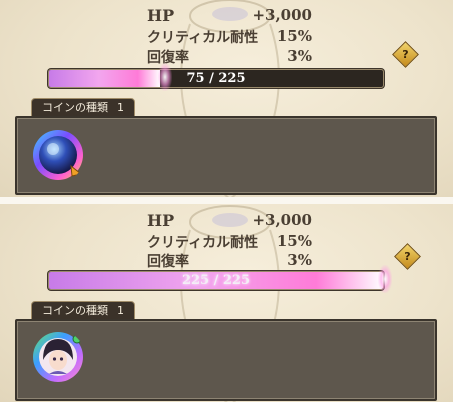 This screenshot has height=402, width=453. I want to click on coin-progress-bar: 75 / 225, so click(216, 78).